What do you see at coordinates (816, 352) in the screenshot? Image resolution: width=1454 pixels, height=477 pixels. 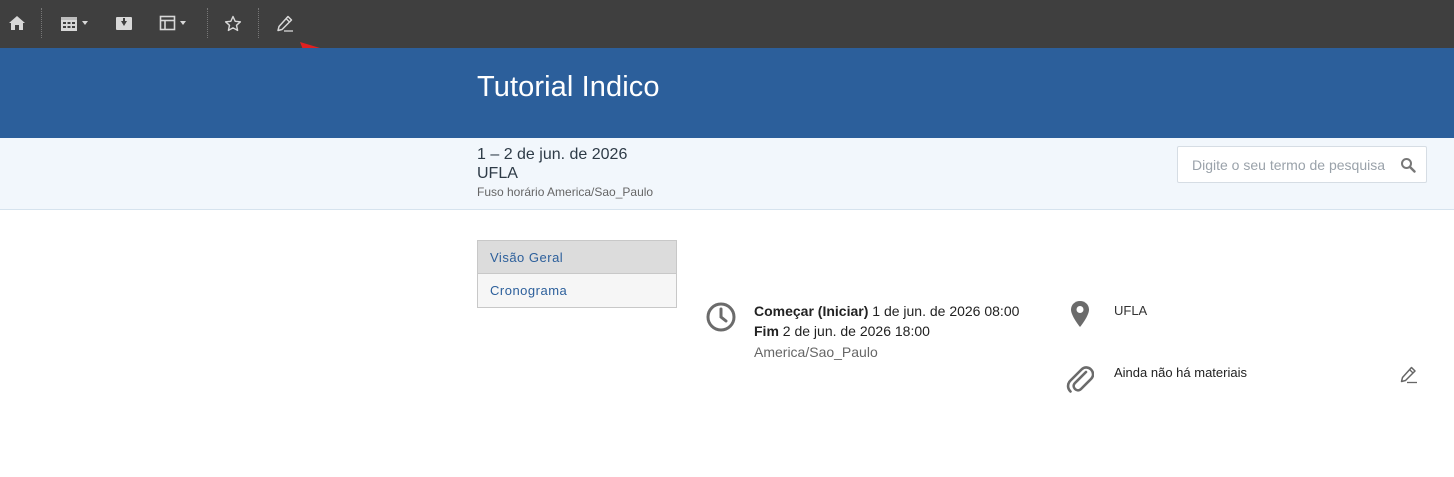 I see `event-time-timezone: America/Sao_Paulo` at bounding box center [816, 352].